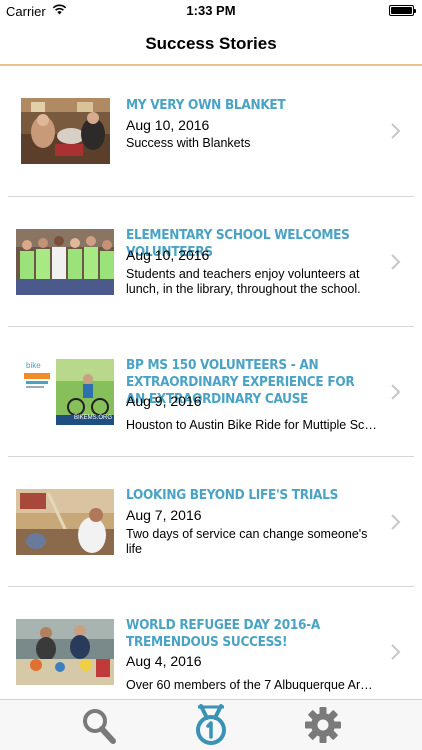 Image resolution: width=422 pixels, height=750 pixels. What do you see at coordinates (93, 418) in the screenshot?
I see `bike-ms-url: BIKEMS.ORG` at bounding box center [93, 418].